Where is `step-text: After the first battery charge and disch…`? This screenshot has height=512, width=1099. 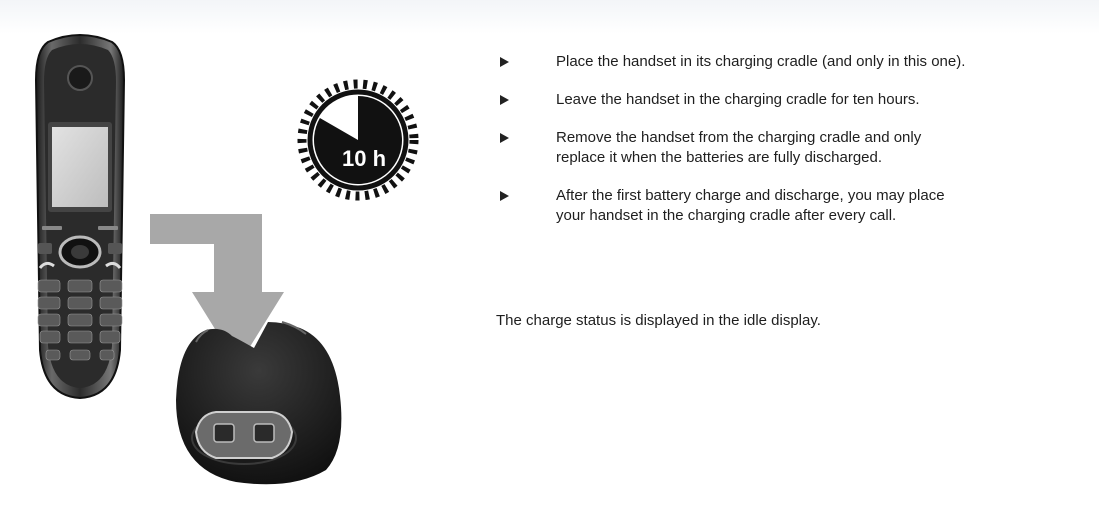 step-text: After the first battery charge and disch… is located at coordinates (750, 205).